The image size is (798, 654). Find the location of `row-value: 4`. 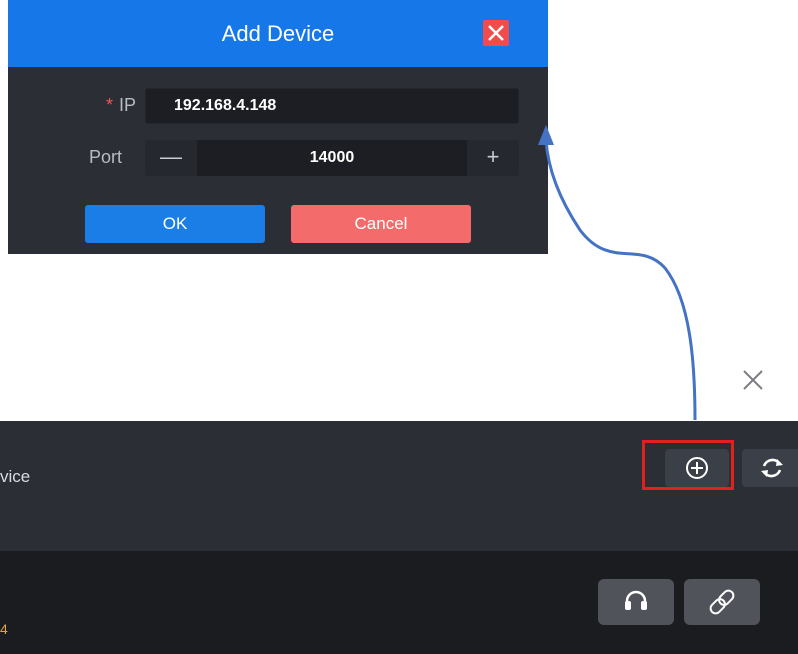

row-value: 4 is located at coordinates (4, 629).